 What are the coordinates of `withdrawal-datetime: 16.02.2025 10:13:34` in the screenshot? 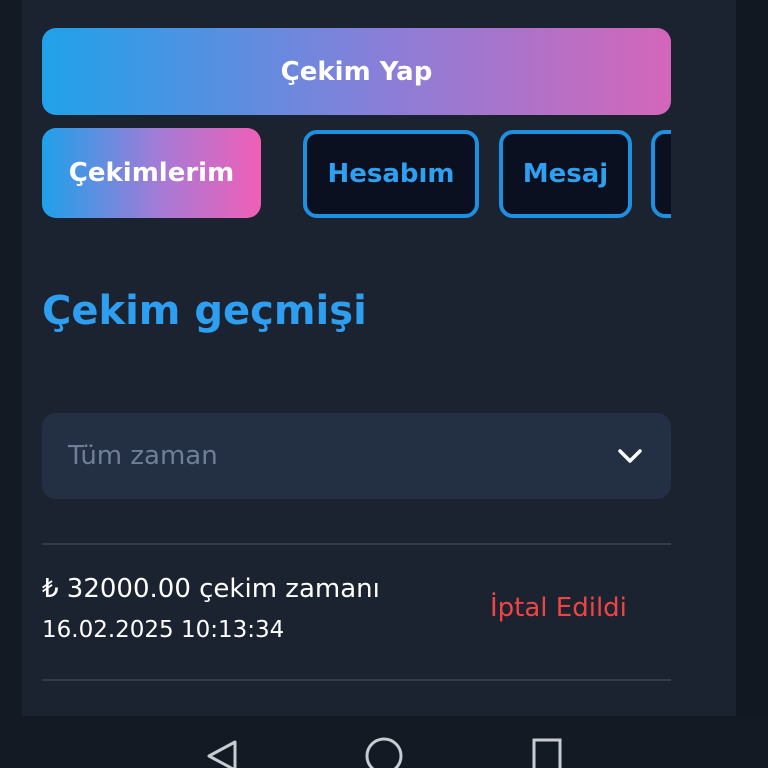 It's located at (163, 630).